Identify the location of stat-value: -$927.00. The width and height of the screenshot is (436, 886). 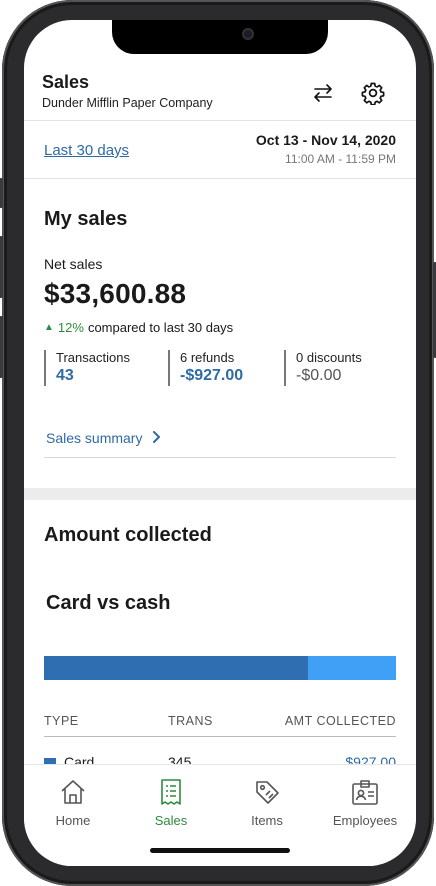
(212, 375).